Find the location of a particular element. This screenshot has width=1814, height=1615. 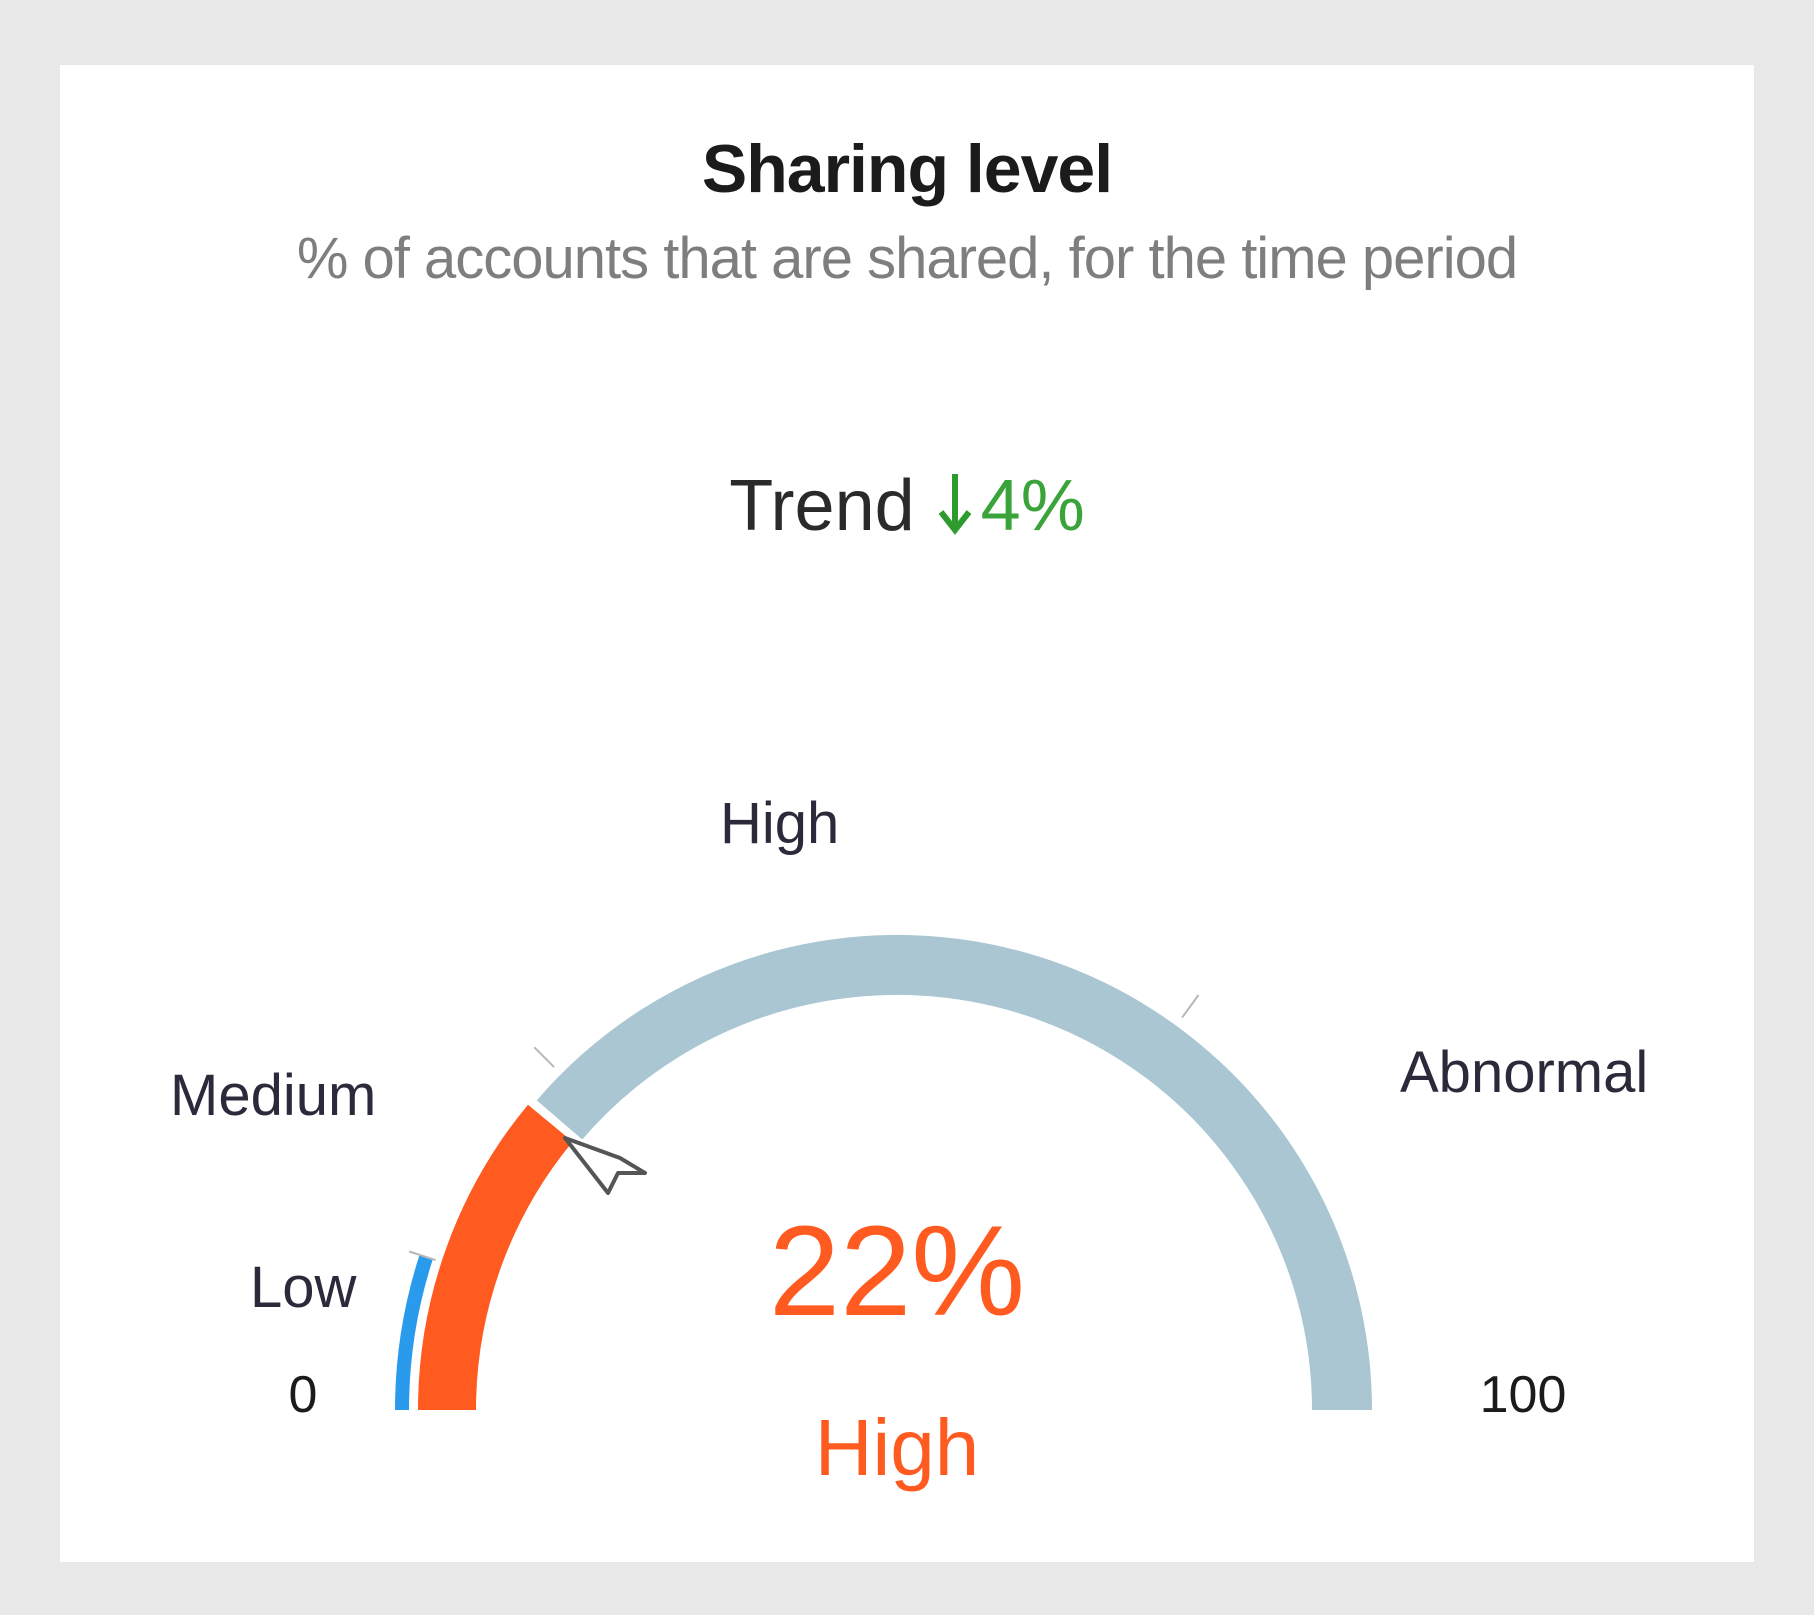

gauge-max-label: 100 is located at coordinates (1523, 1395).